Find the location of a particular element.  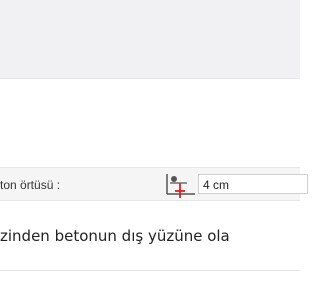

divider is located at coordinates (150, 270).